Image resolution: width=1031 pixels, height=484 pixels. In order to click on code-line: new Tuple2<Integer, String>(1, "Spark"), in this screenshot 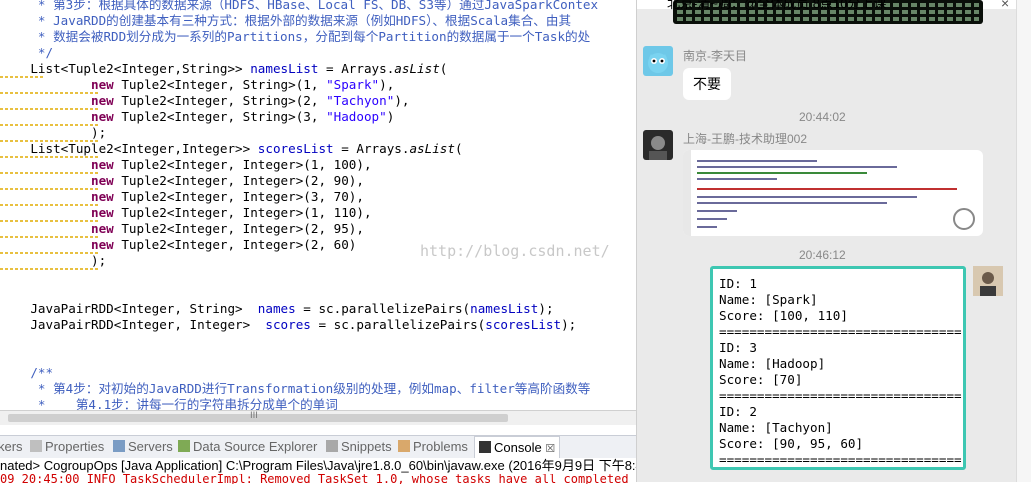, I will do `click(197, 85)`.